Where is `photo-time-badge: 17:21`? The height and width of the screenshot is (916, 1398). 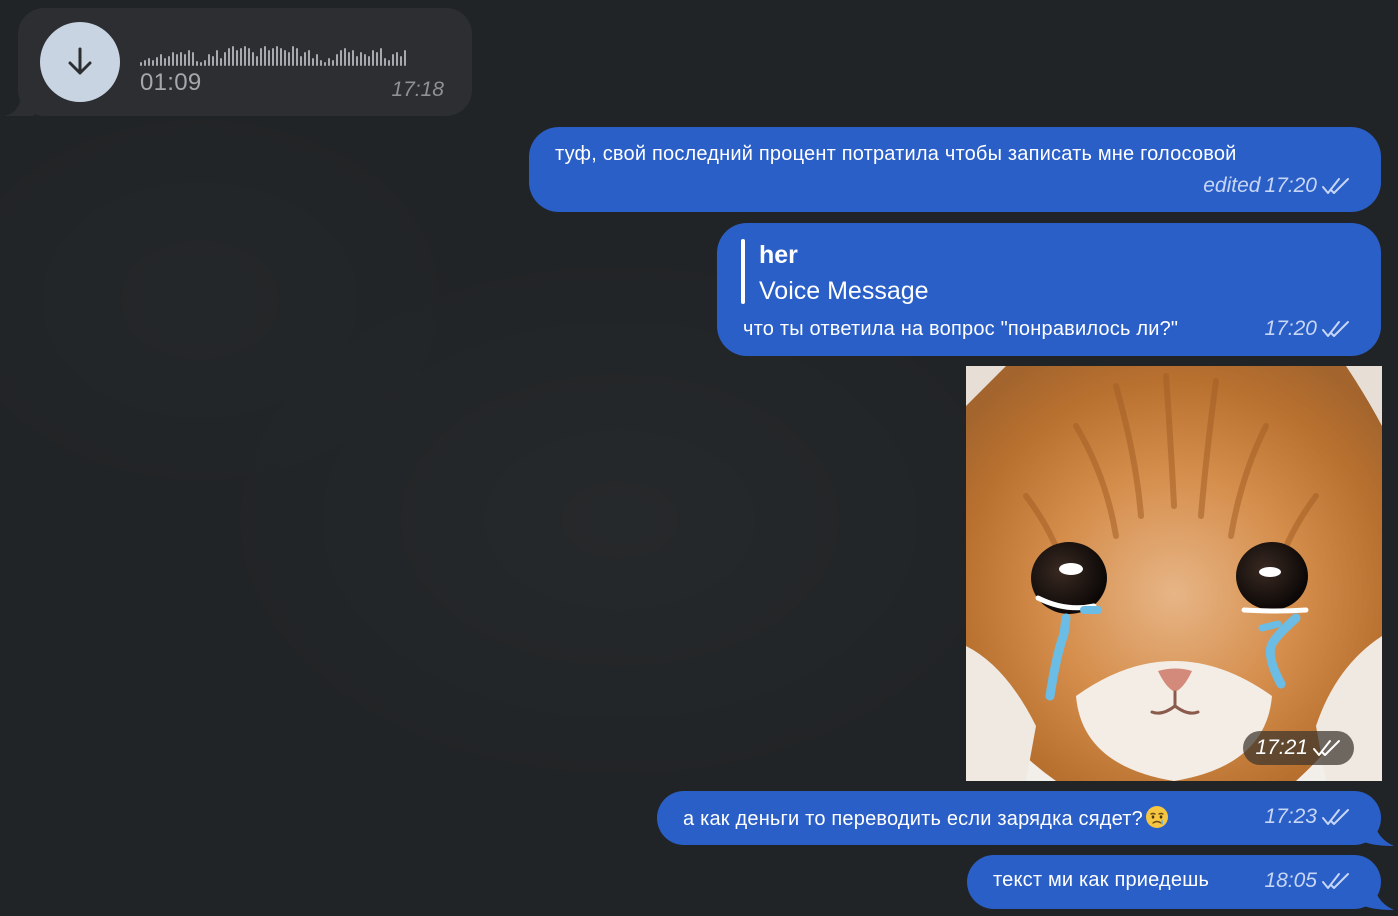 photo-time-badge: 17:21 is located at coordinates (1298, 748).